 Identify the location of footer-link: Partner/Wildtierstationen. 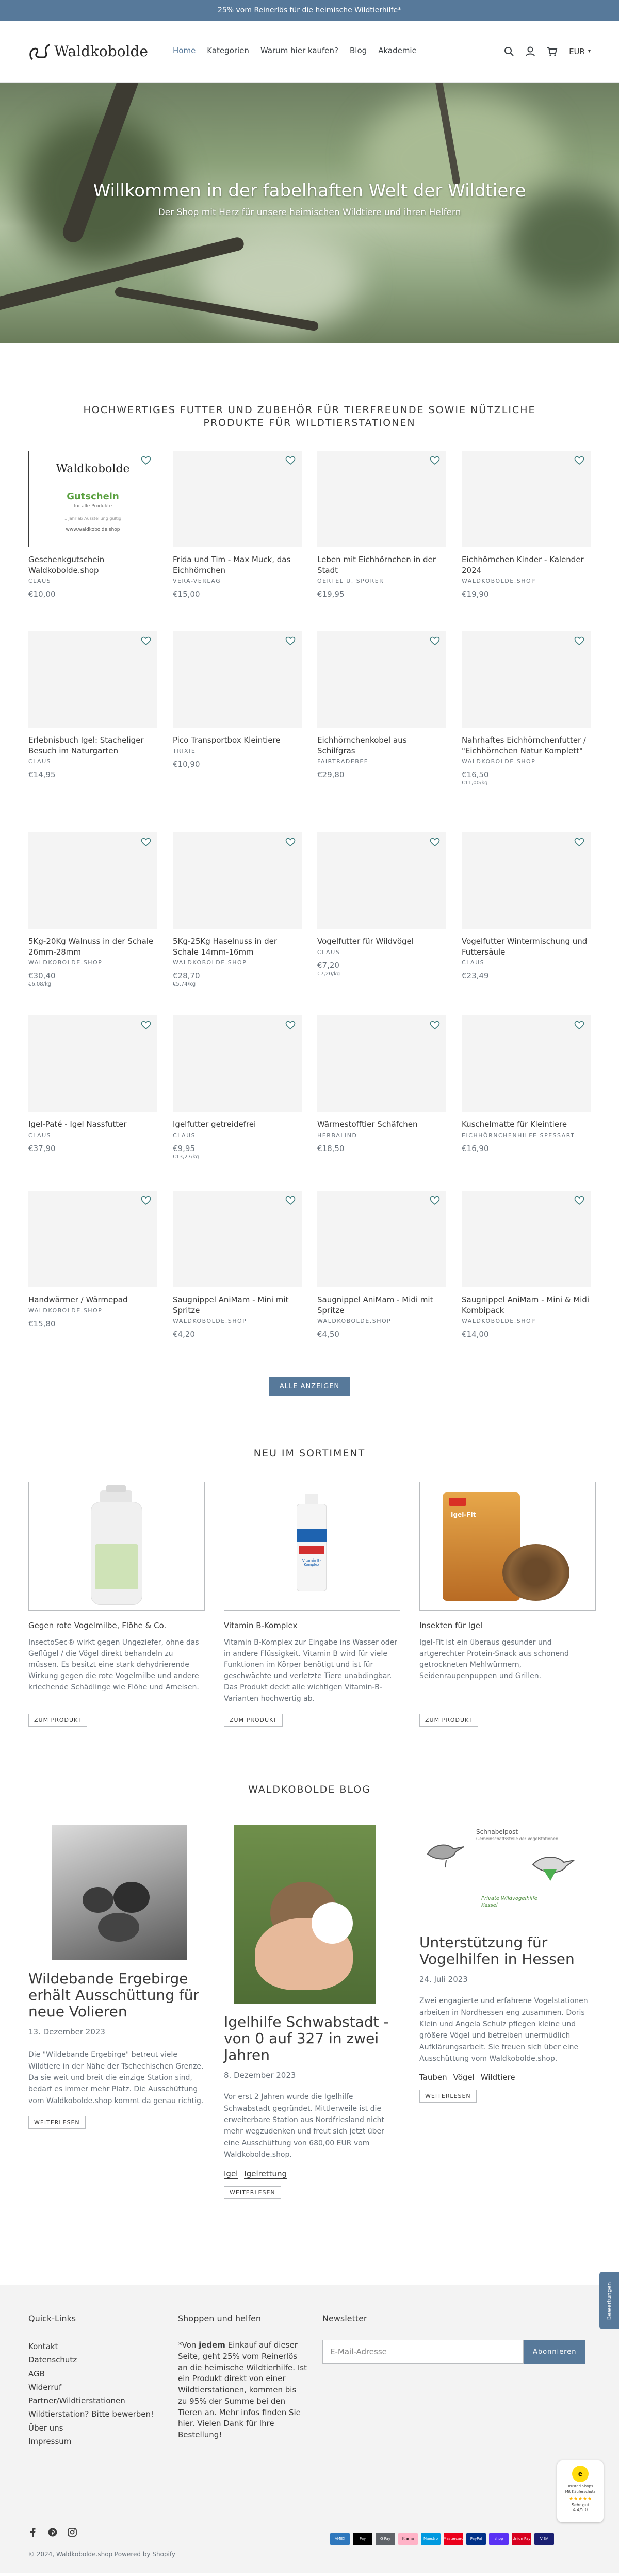
(103, 2400).